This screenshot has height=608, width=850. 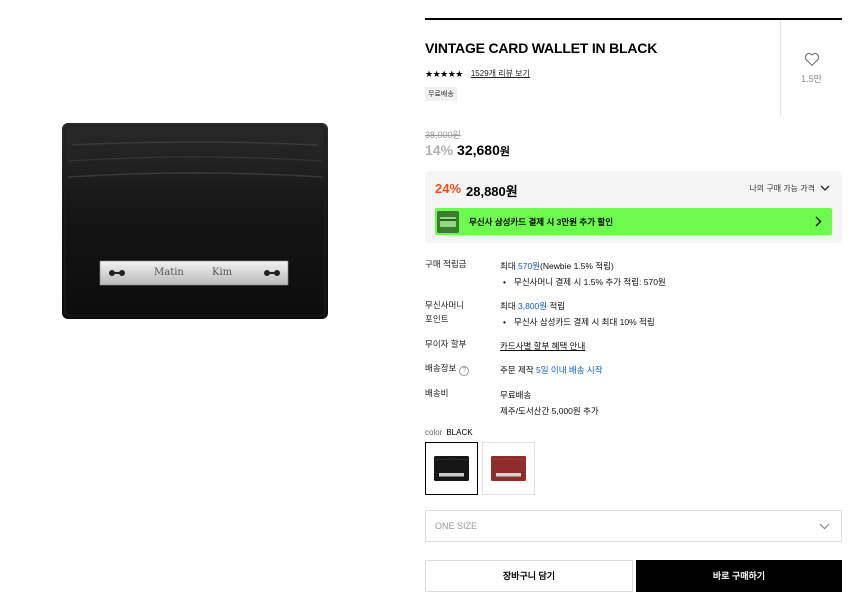 I want to click on points-amount: 570원, so click(x=529, y=266).